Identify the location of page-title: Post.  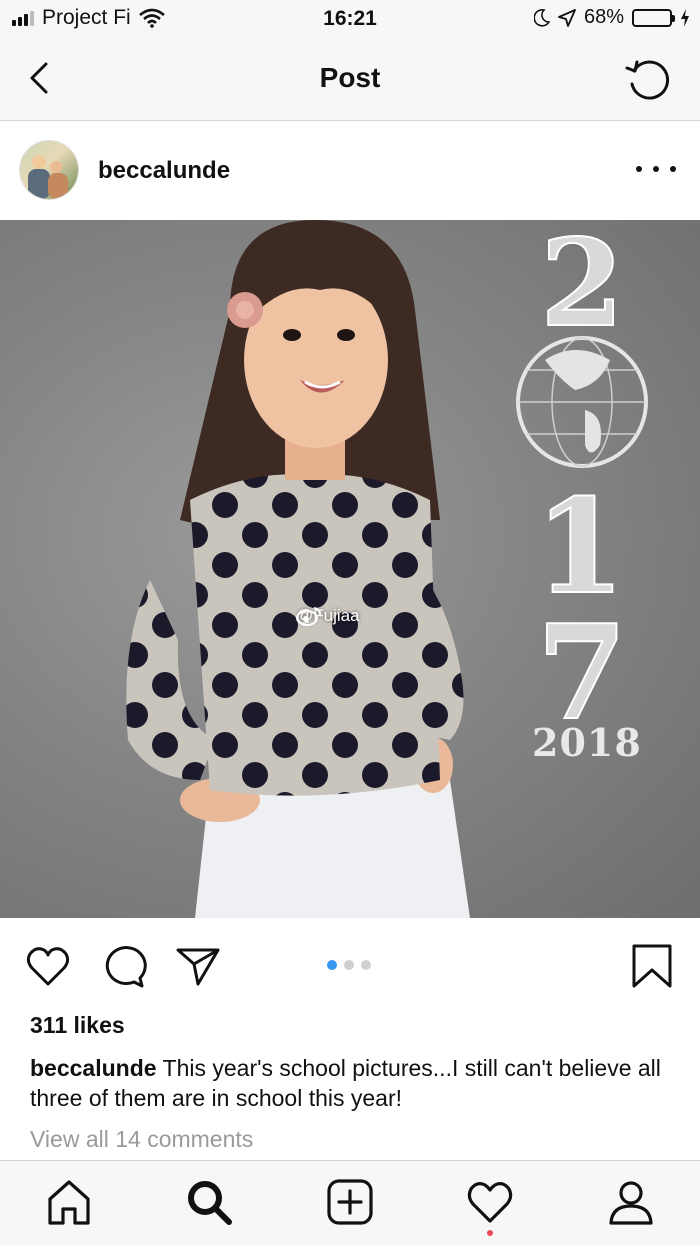
(350, 77).